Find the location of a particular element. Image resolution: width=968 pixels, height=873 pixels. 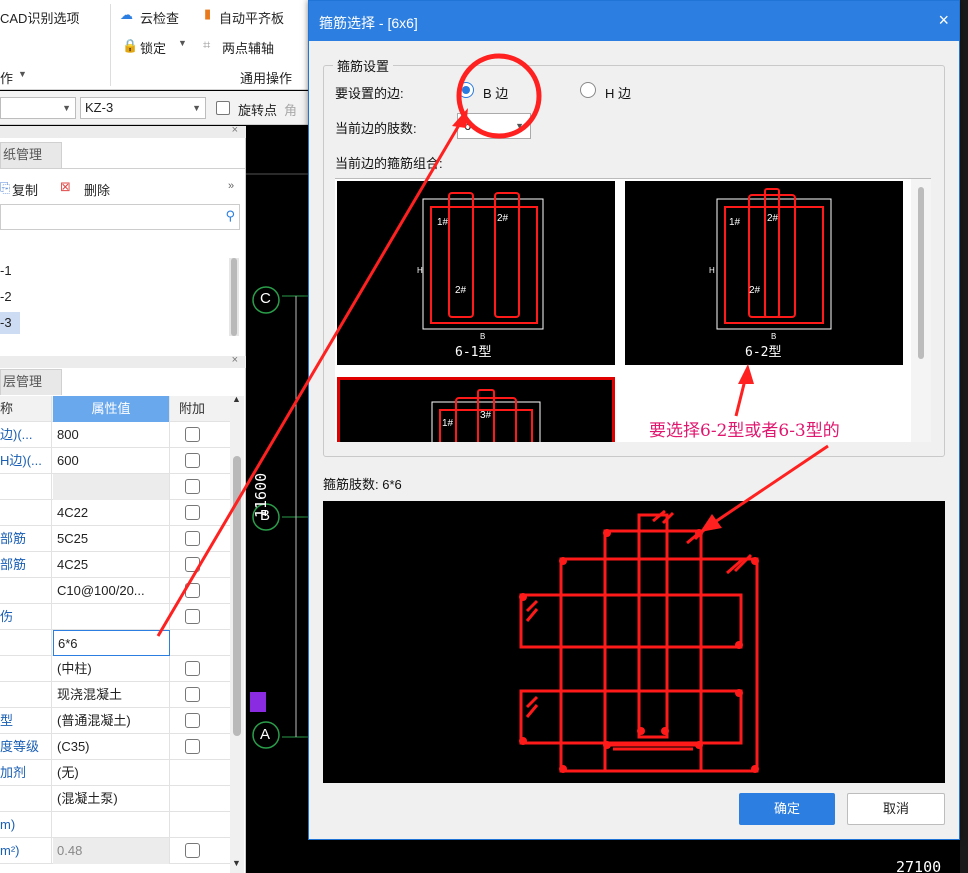

property-row: 4C22 is located at coordinates (115, 513).